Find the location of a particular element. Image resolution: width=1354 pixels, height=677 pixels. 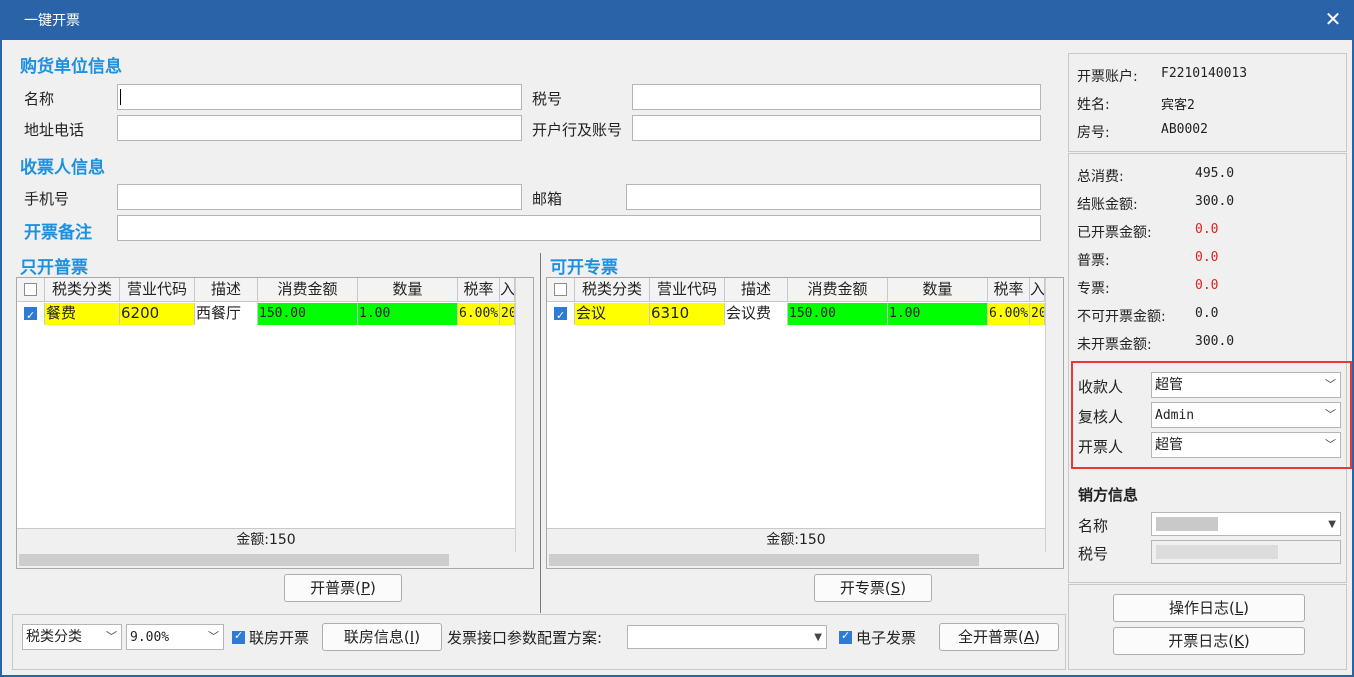

normal-label: 普票: is located at coordinates (1093, 261).